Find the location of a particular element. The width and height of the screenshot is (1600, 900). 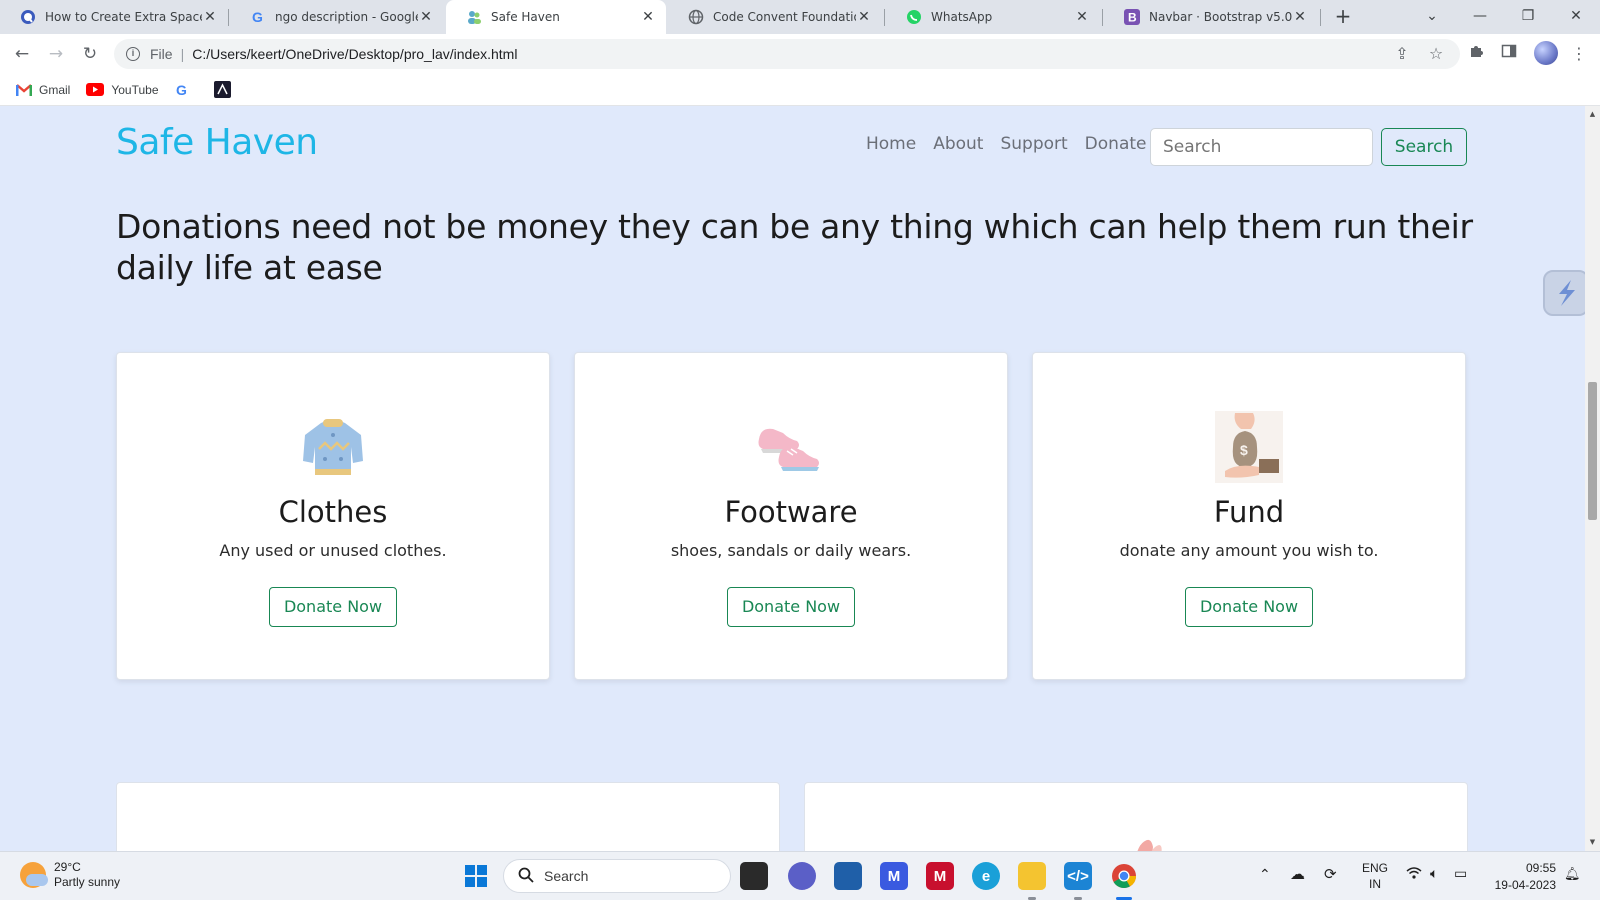

hands-illustration-icon is located at coordinates (1140, 842).